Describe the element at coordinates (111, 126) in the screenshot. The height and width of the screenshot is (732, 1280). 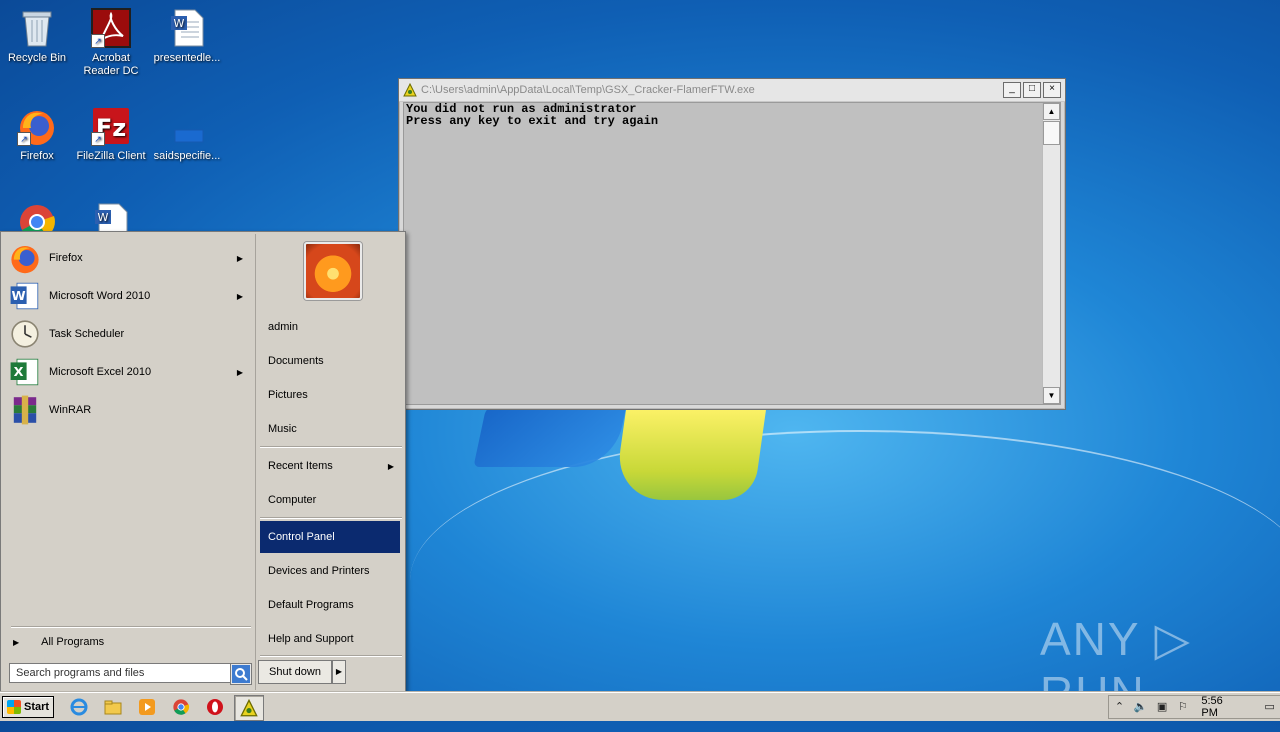
I see `filezilla-icon: Fz ↗` at that location.